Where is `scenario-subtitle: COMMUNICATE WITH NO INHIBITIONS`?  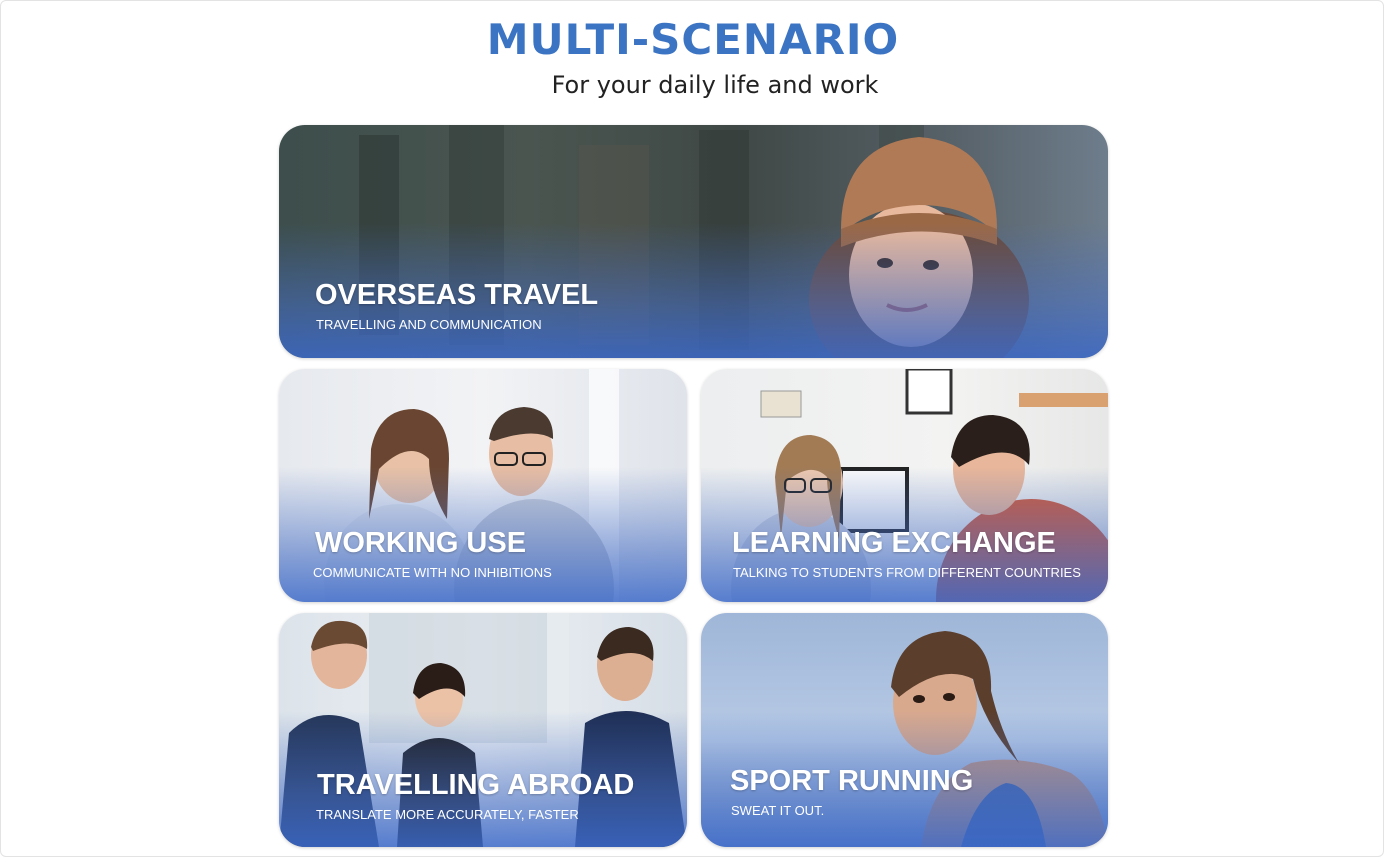 scenario-subtitle: COMMUNICATE WITH NO INHIBITIONS is located at coordinates (432, 572).